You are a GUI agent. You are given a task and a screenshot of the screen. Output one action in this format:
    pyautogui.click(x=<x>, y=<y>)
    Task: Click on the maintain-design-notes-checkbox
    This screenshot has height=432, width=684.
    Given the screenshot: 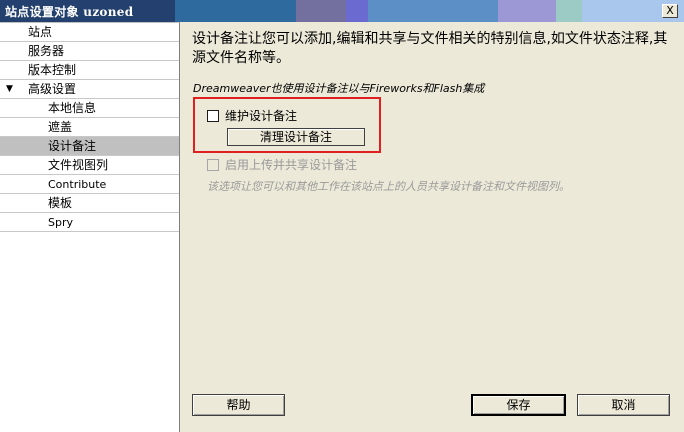 What is the action you would take?
    pyautogui.click(x=213, y=116)
    